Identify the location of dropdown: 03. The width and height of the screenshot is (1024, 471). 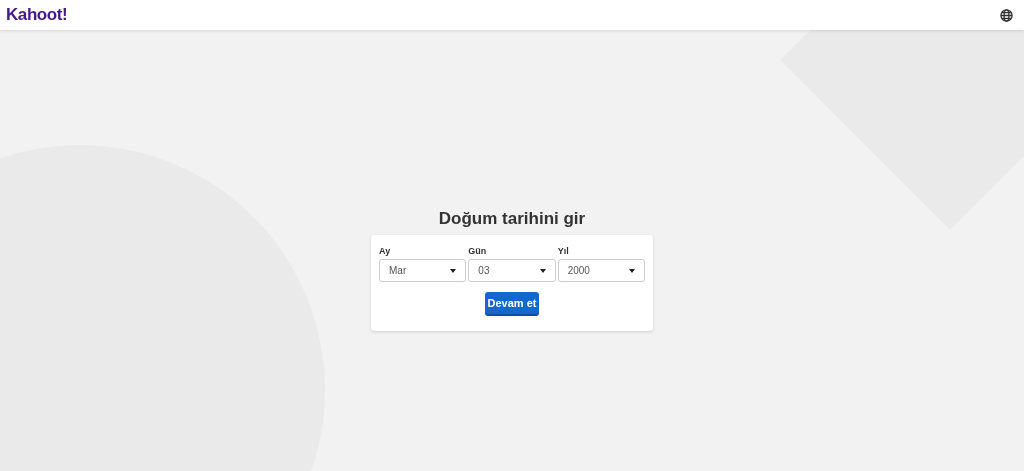
(512, 270).